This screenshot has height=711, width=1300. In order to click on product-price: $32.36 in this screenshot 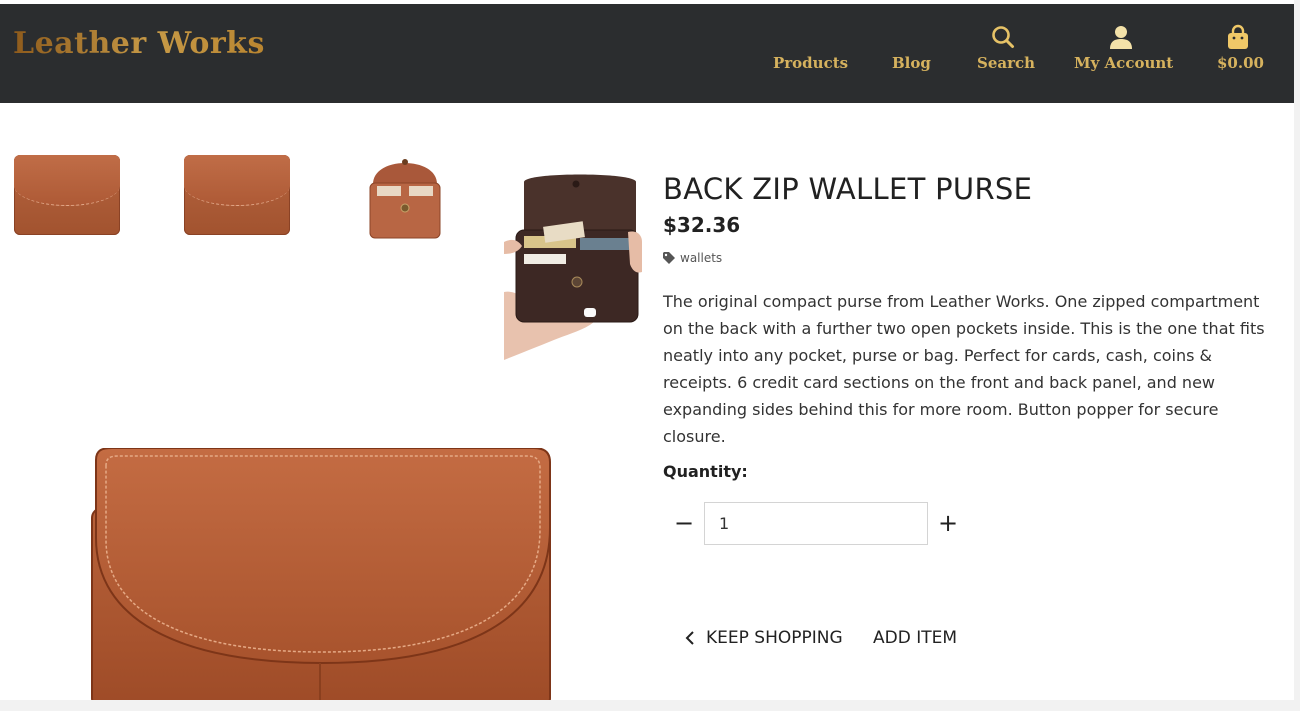, I will do `click(702, 225)`.